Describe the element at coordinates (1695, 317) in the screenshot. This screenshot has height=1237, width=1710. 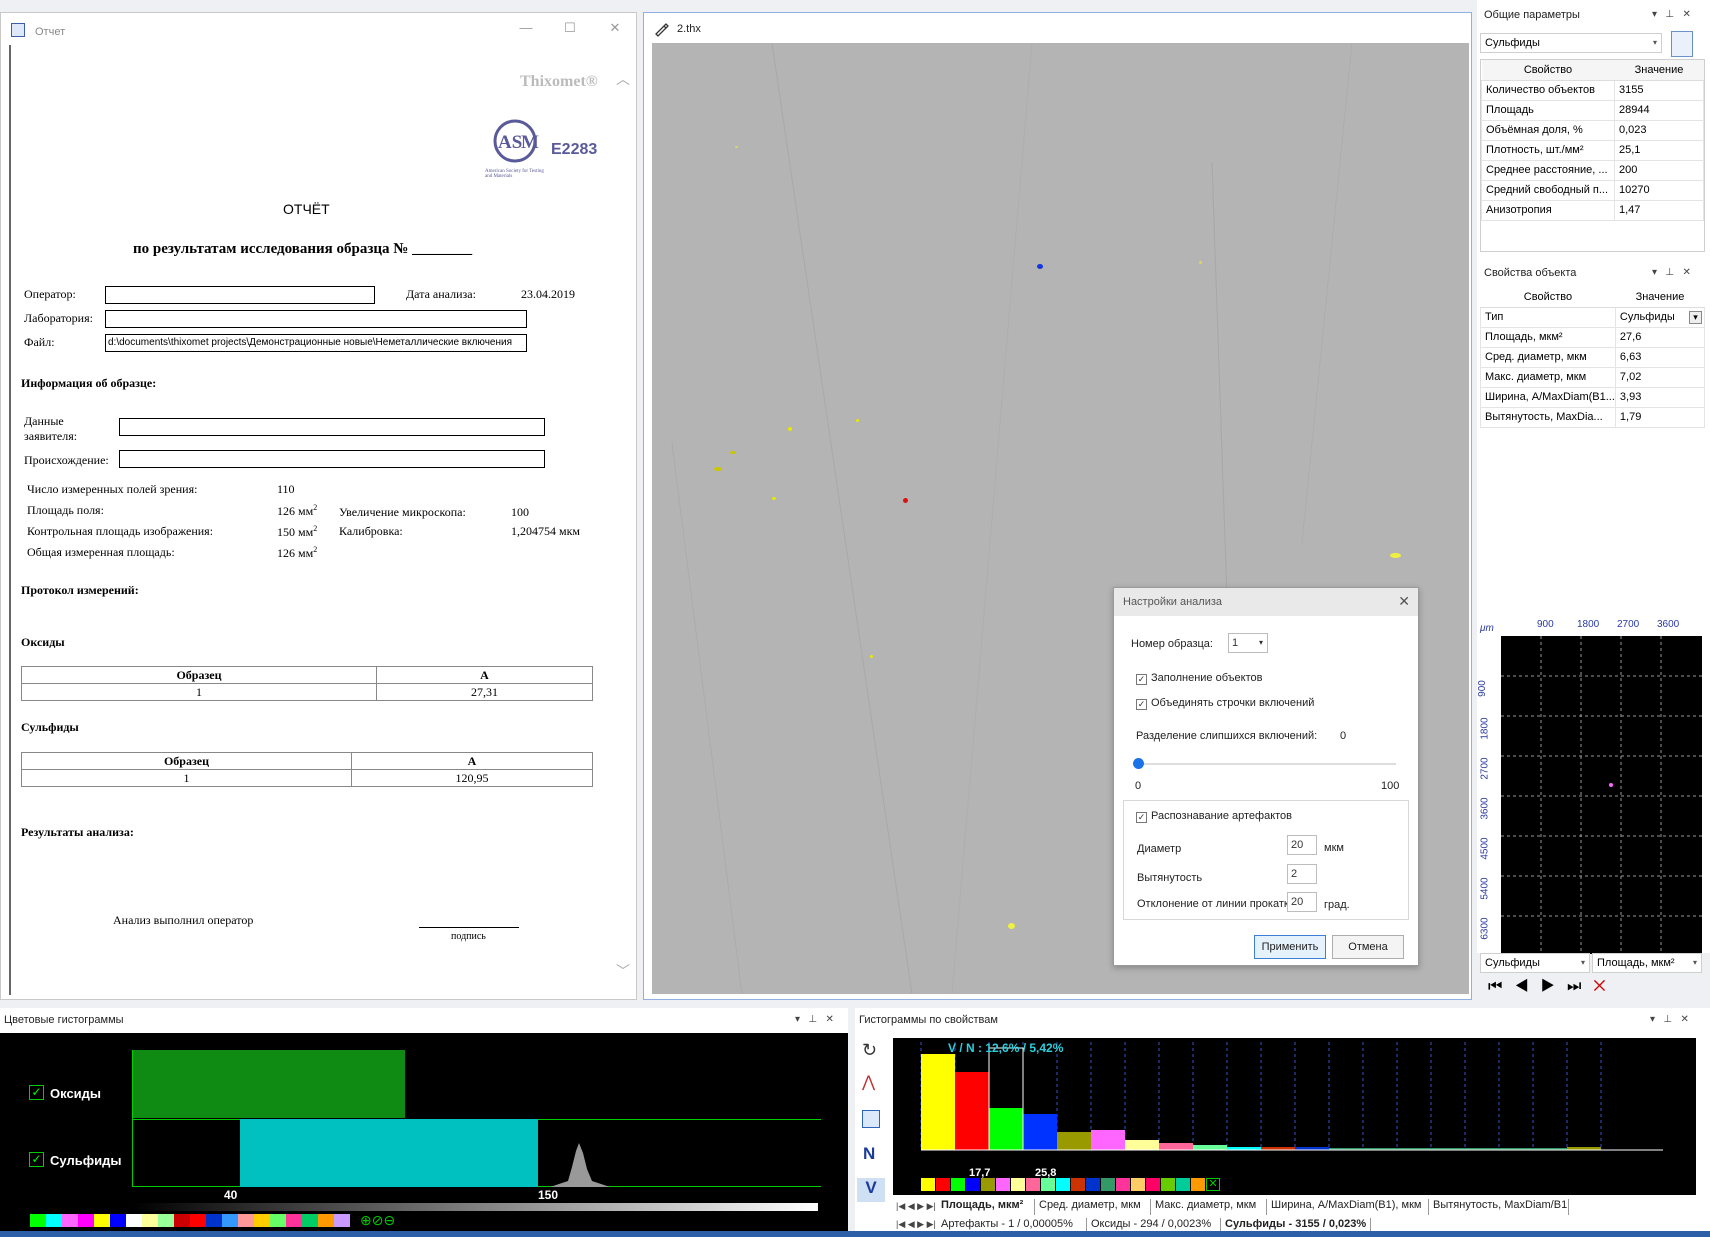
I see `chevron-down-icon: ▾` at that location.